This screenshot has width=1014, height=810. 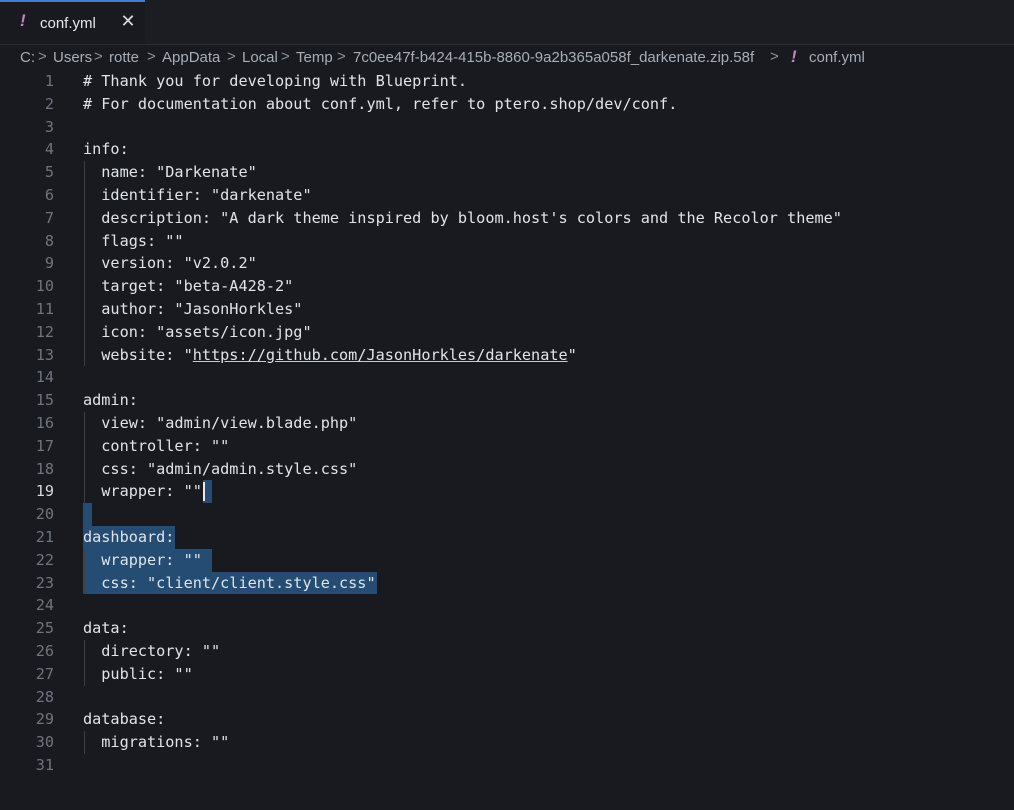 What do you see at coordinates (188, 286) in the screenshot?
I see `code-text: target: "beta-A428-2"` at bounding box center [188, 286].